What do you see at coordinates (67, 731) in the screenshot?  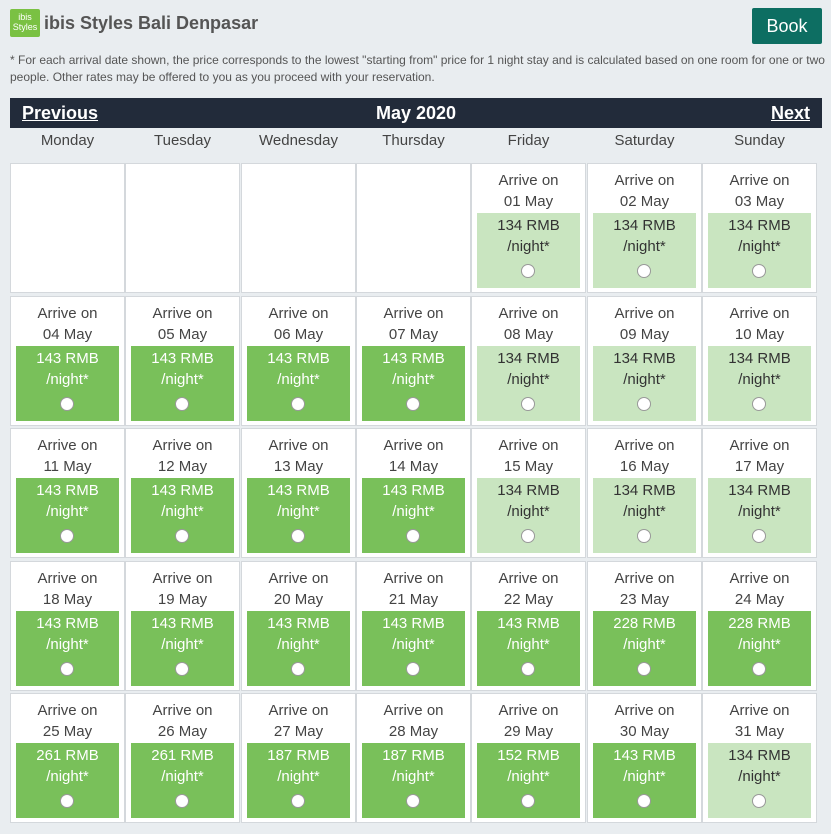 I see `arrival-date: 25 May` at bounding box center [67, 731].